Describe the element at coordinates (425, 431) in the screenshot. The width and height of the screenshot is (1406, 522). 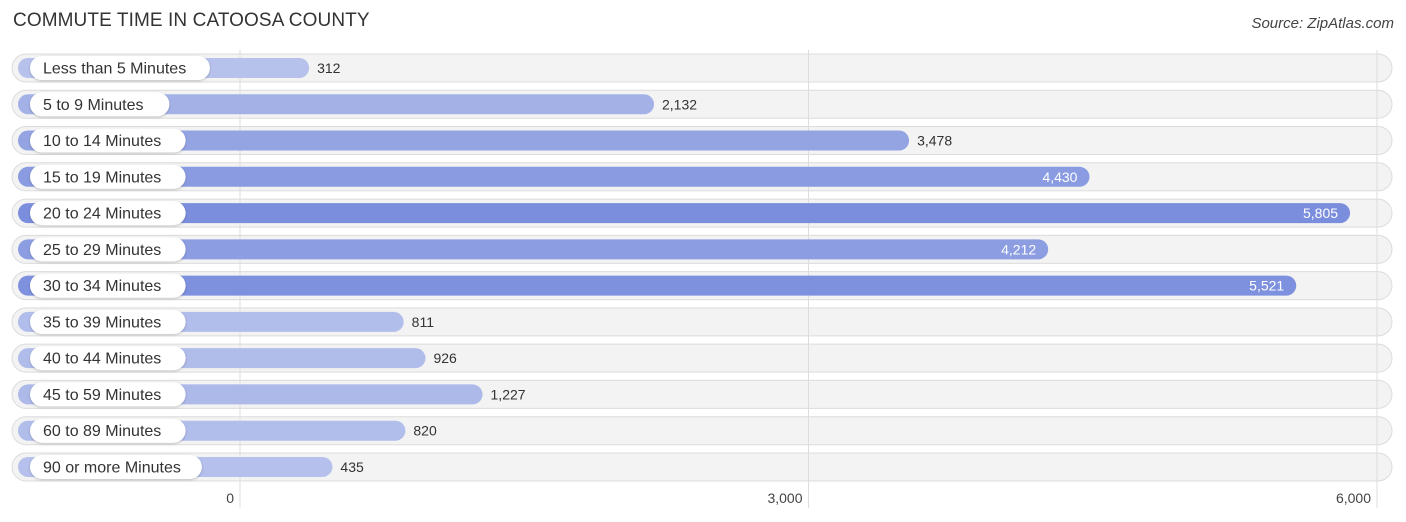
I see `value-label: 820` at that location.